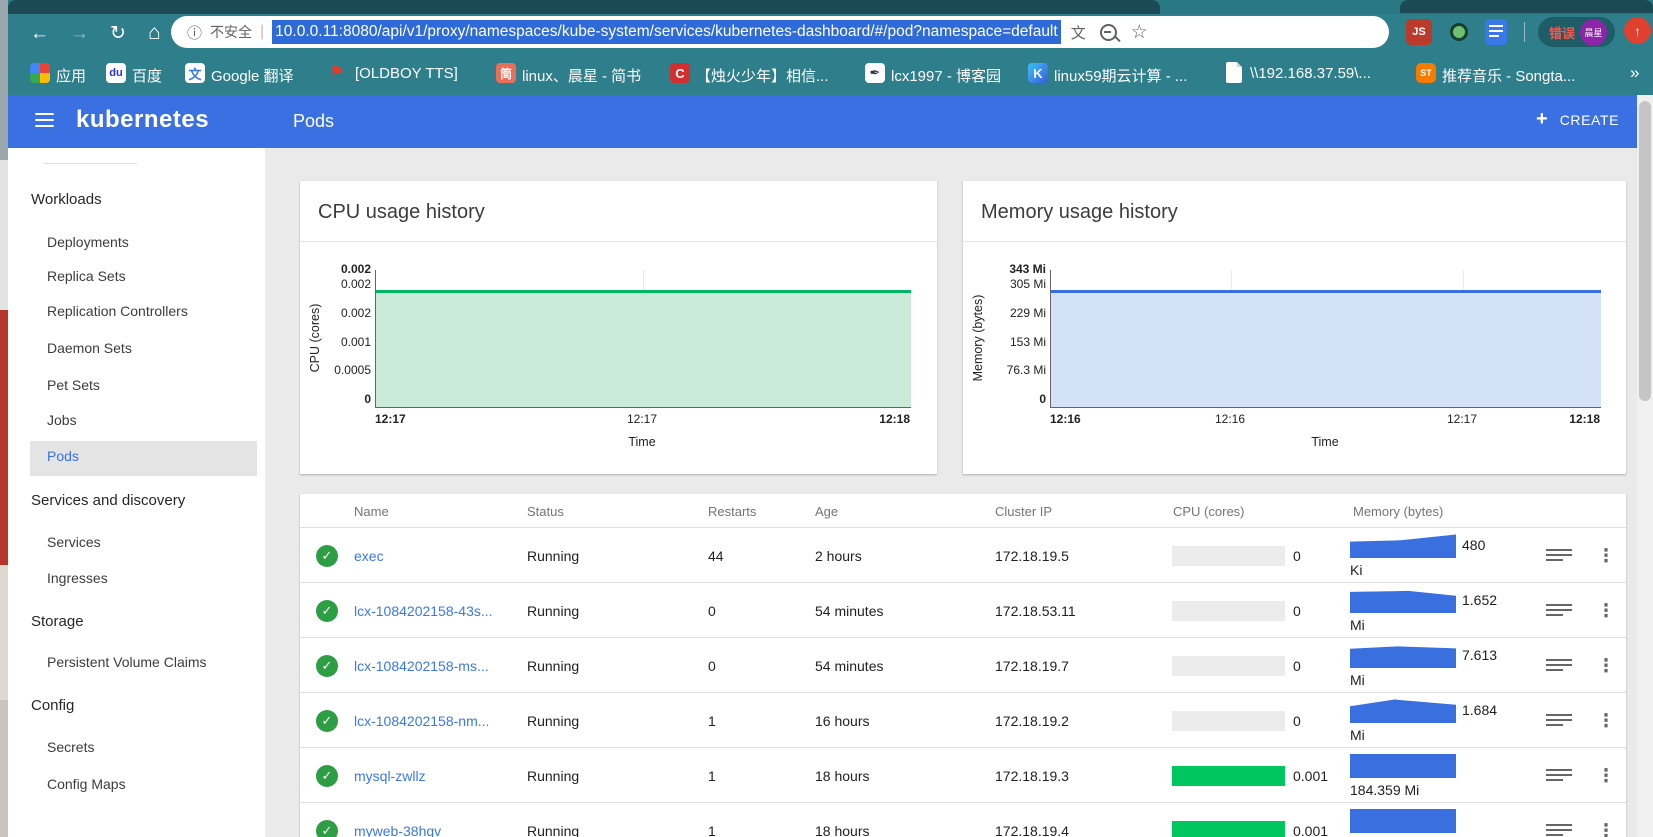 Image resolution: width=1653 pixels, height=837 pixels. What do you see at coordinates (1065, 419) in the screenshot?
I see `memory-xtick-0: 12:16` at bounding box center [1065, 419].